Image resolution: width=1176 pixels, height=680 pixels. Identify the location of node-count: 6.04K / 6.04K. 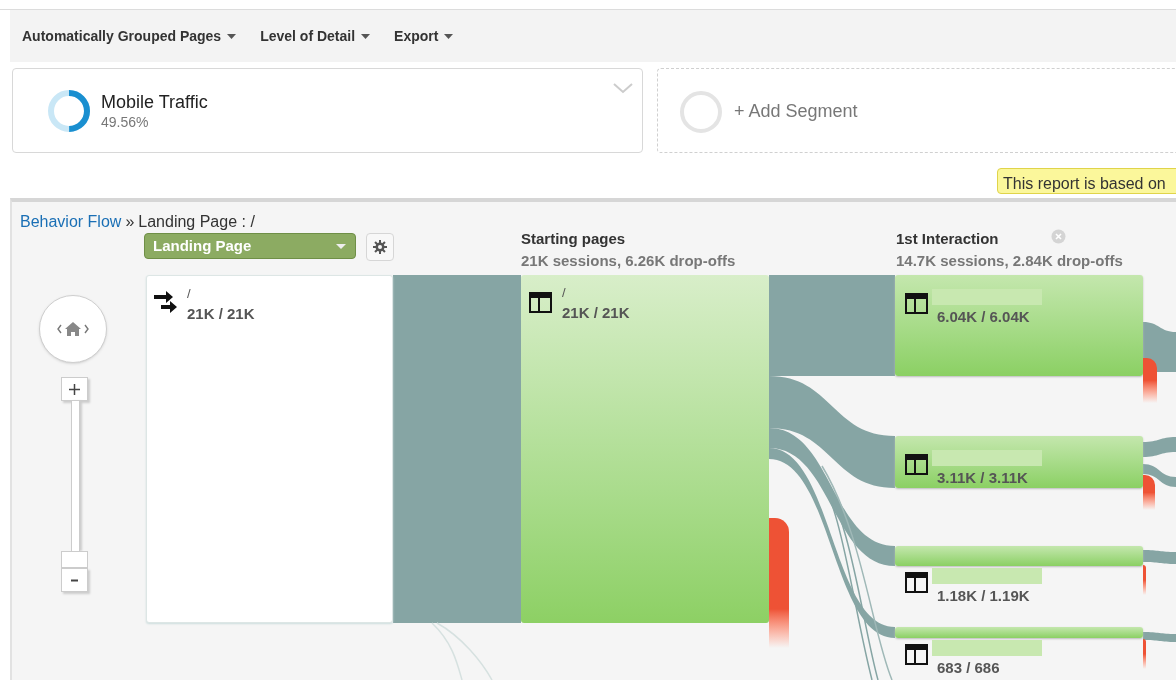
(983, 316).